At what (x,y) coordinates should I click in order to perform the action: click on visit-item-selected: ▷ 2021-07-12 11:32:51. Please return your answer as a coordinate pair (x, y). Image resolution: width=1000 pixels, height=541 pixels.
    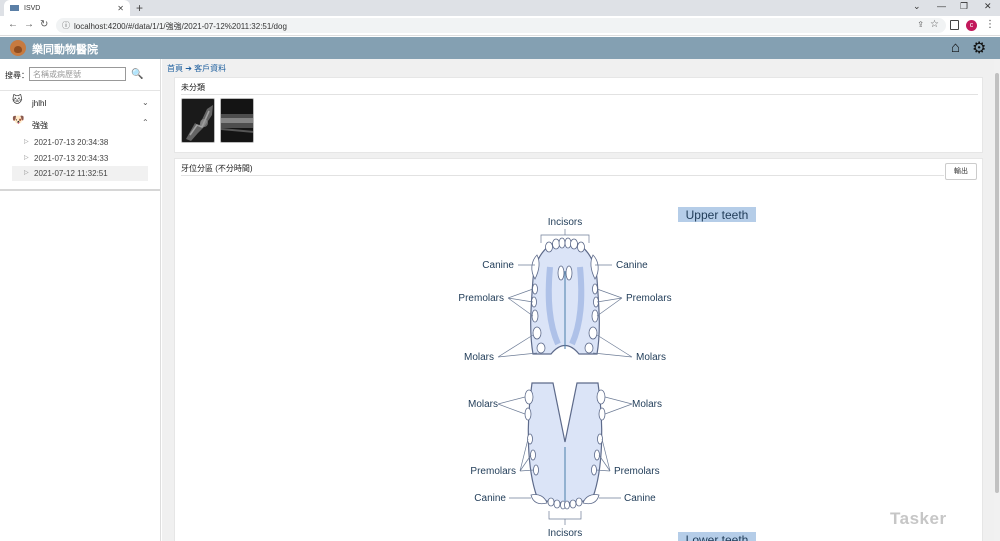
    Looking at the image, I should click on (80, 173).